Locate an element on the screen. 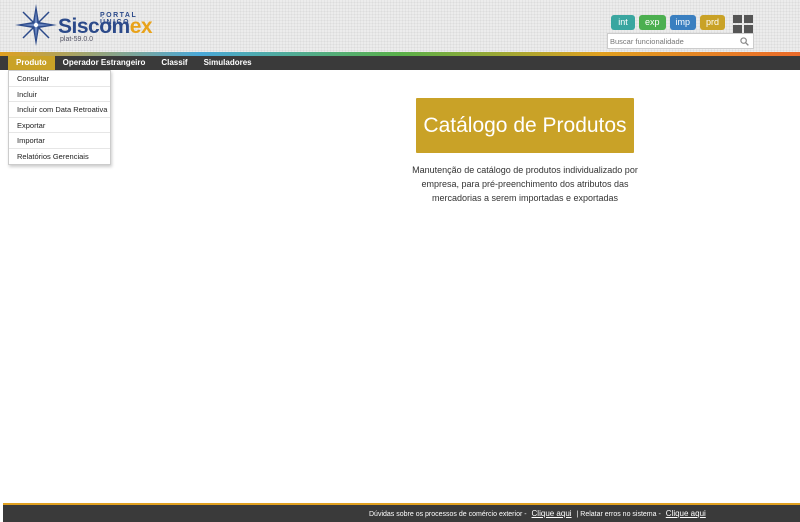  footer-report-link: Clique aqui is located at coordinates (686, 513).